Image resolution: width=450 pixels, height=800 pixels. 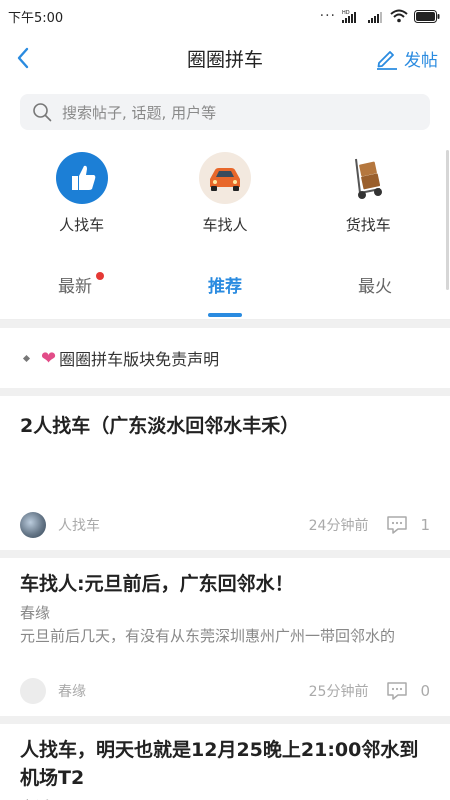 What do you see at coordinates (160, 426) in the screenshot?
I see `post-title: 2人找车（广东淡水回邻水丰禾）` at bounding box center [160, 426].